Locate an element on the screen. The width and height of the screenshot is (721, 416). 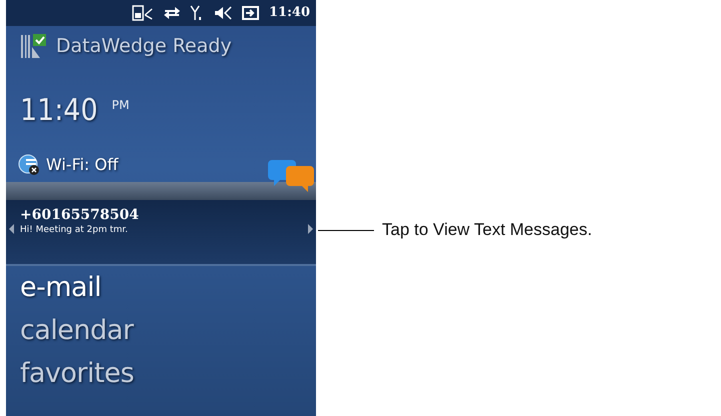
right-arrow-icon is located at coordinates (310, 229).